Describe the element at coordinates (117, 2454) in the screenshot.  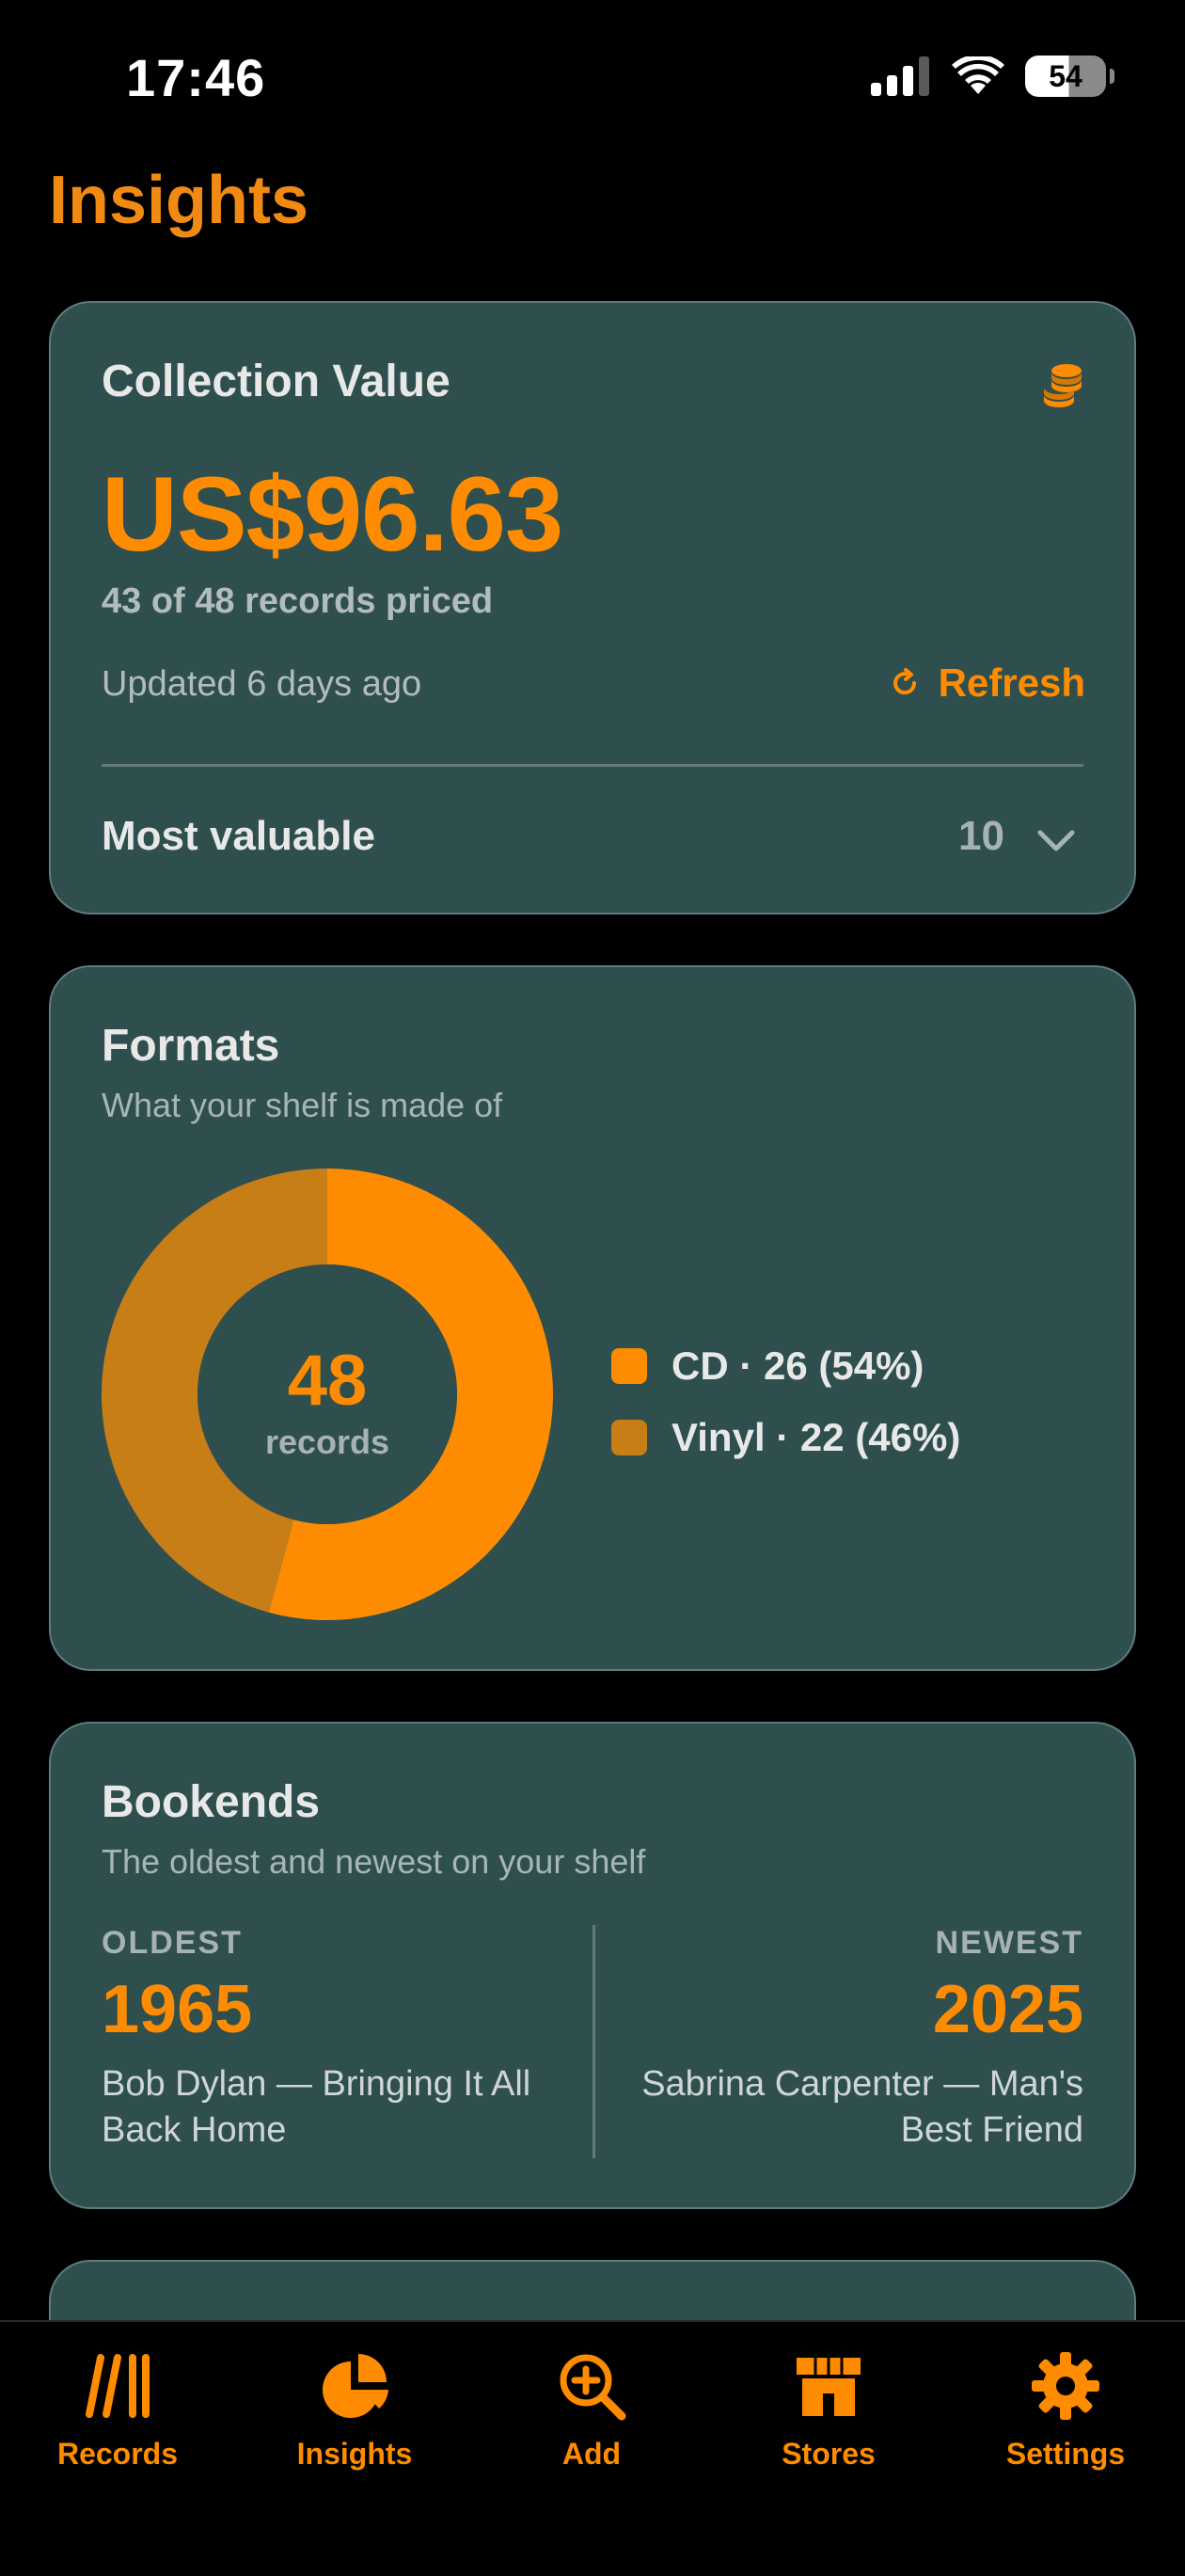
I see `tab-records-label: Records` at that location.